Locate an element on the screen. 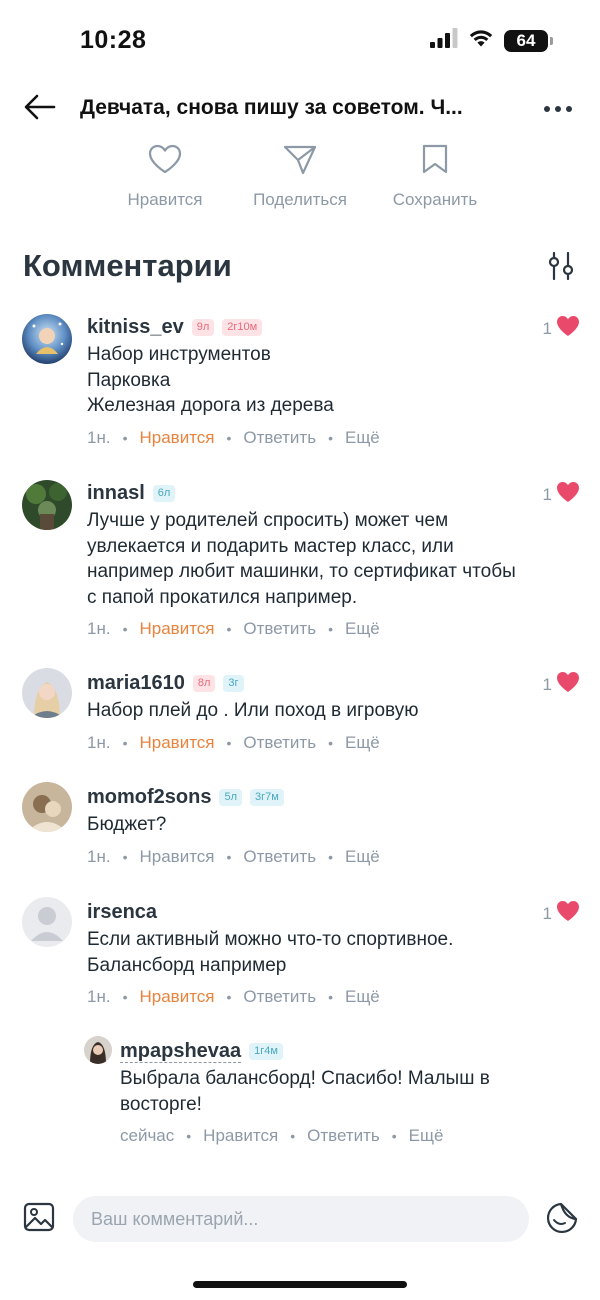 The width and height of the screenshot is (600, 1300). sticker-button is located at coordinates (562, 1220).